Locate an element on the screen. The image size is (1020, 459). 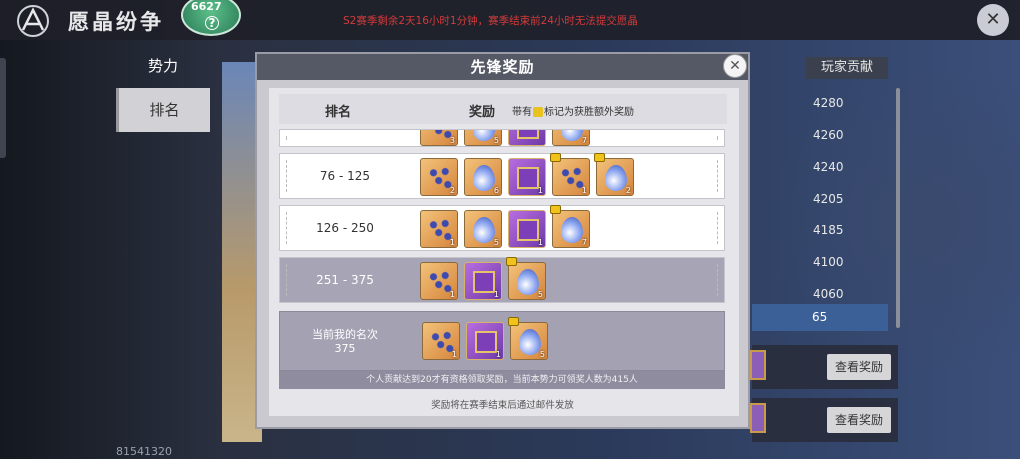
mail-delivery-note: 奖励将在赛季结束后通过邮件发放 is located at coordinates (502, 405).